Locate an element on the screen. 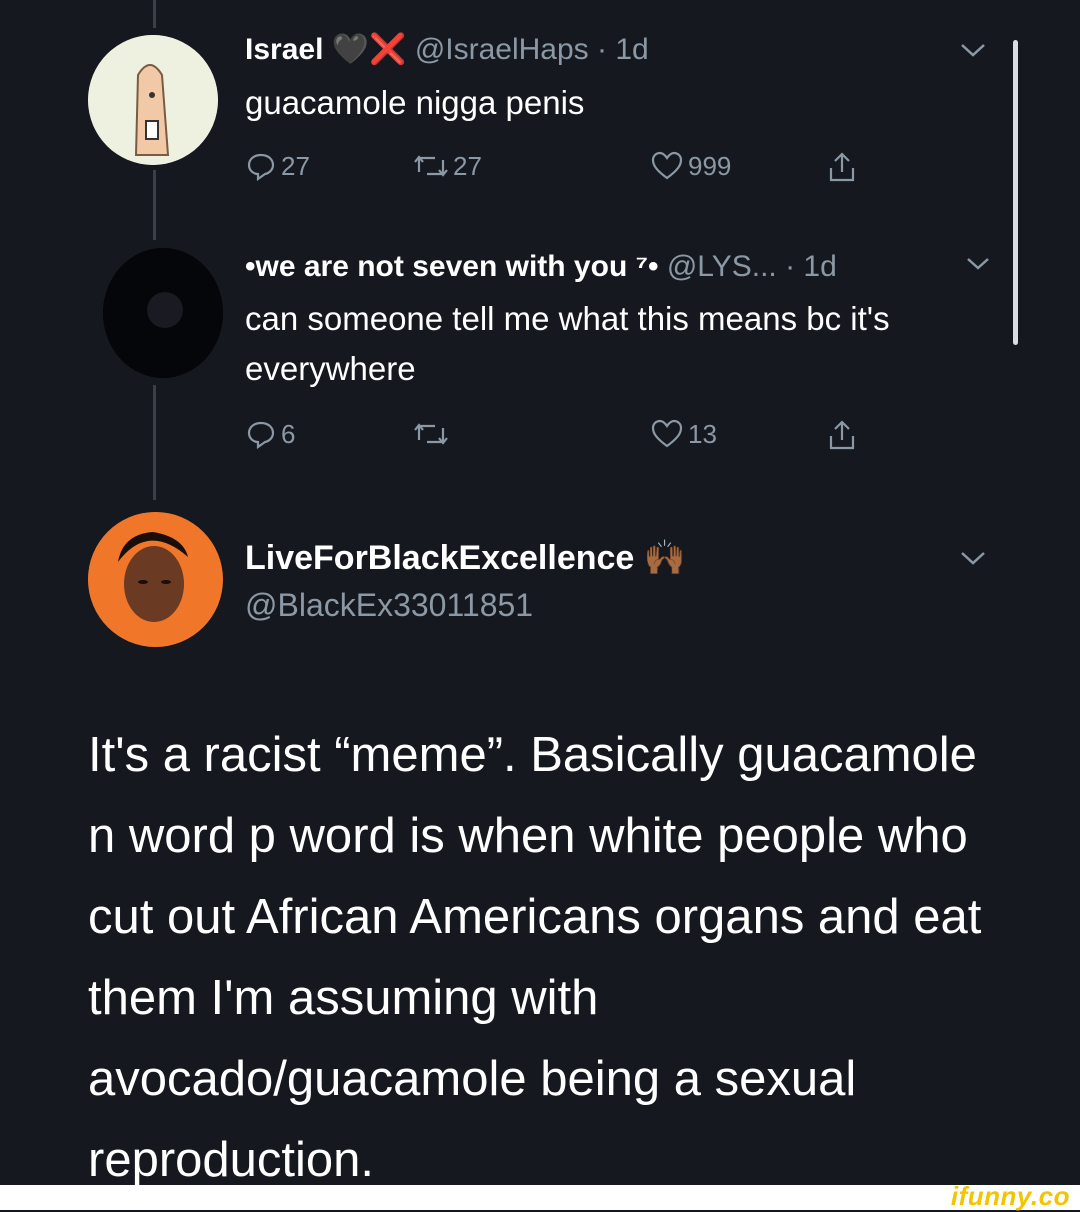 The width and height of the screenshot is (1080, 1212). like-button: 13 is located at coordinates (683, 434).